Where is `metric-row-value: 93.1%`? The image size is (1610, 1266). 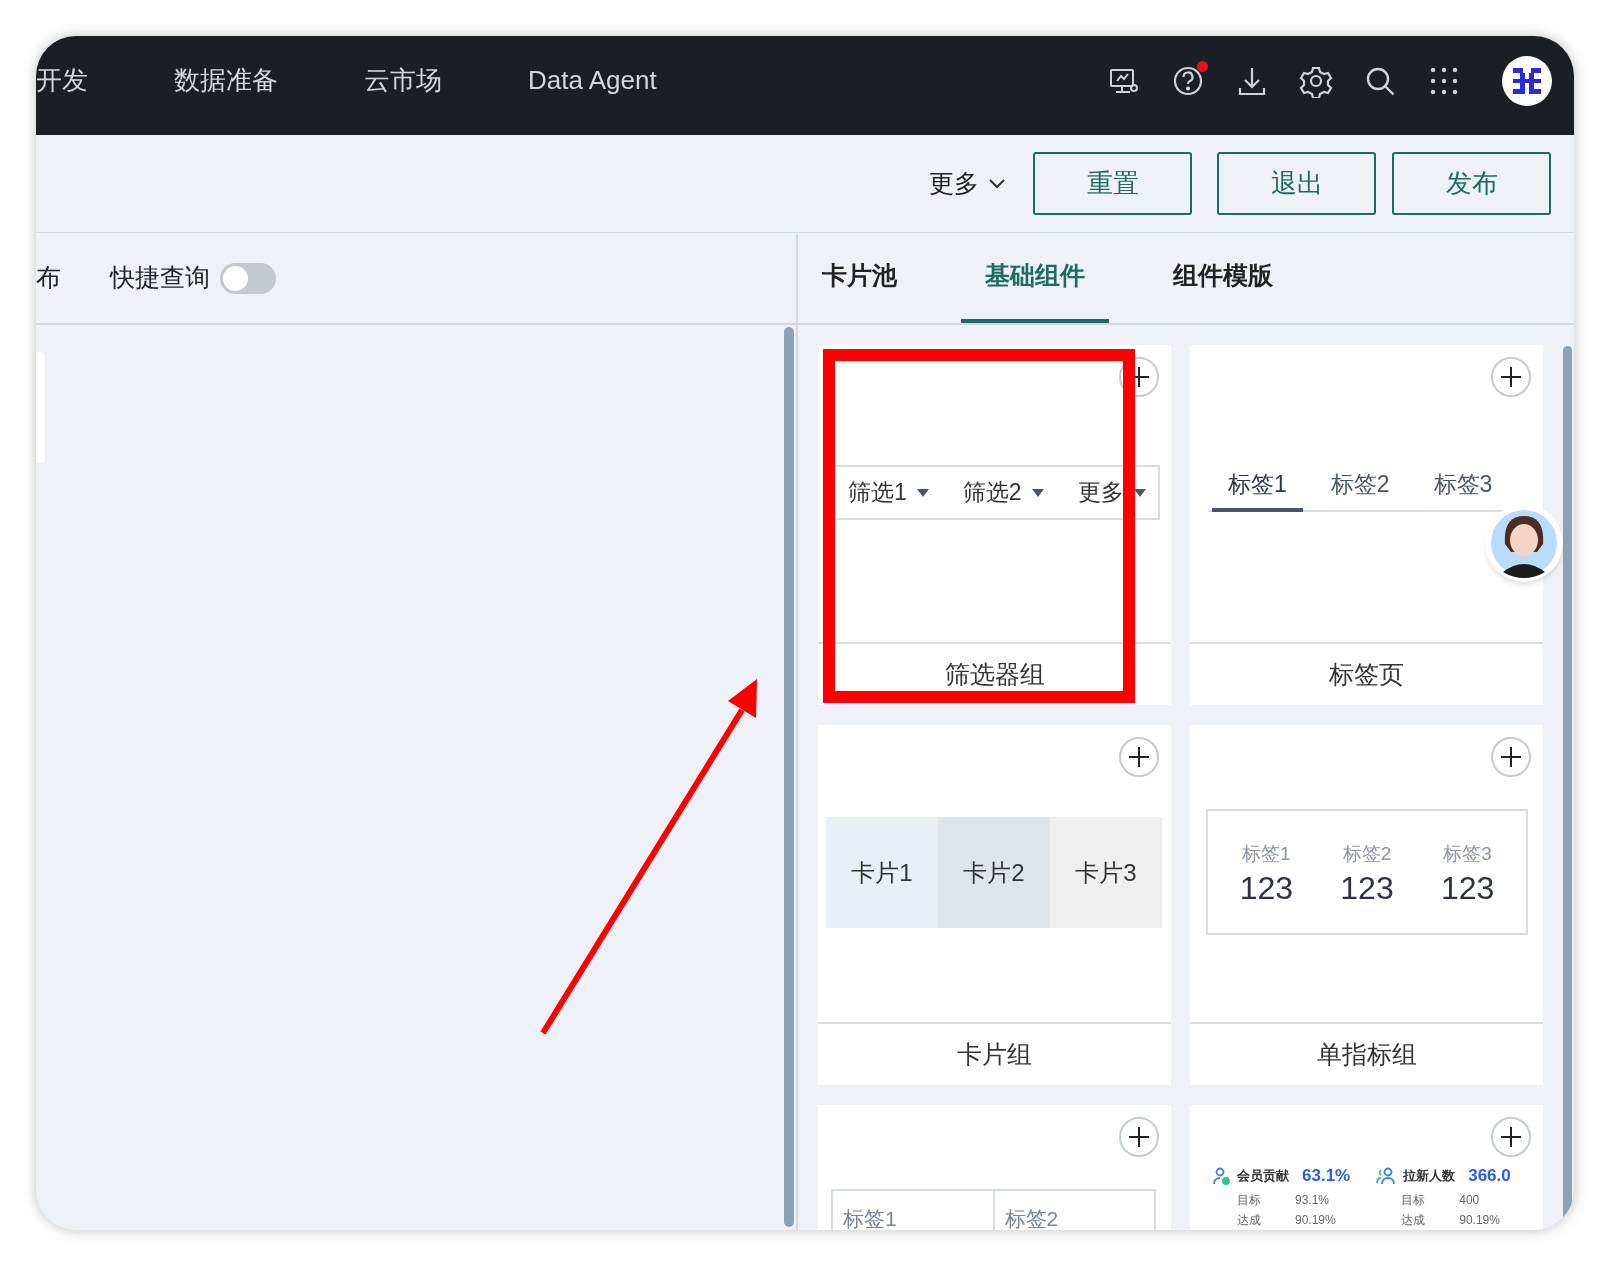
metric-row-value: 93.1% is located at coordinates (1312, 1200).